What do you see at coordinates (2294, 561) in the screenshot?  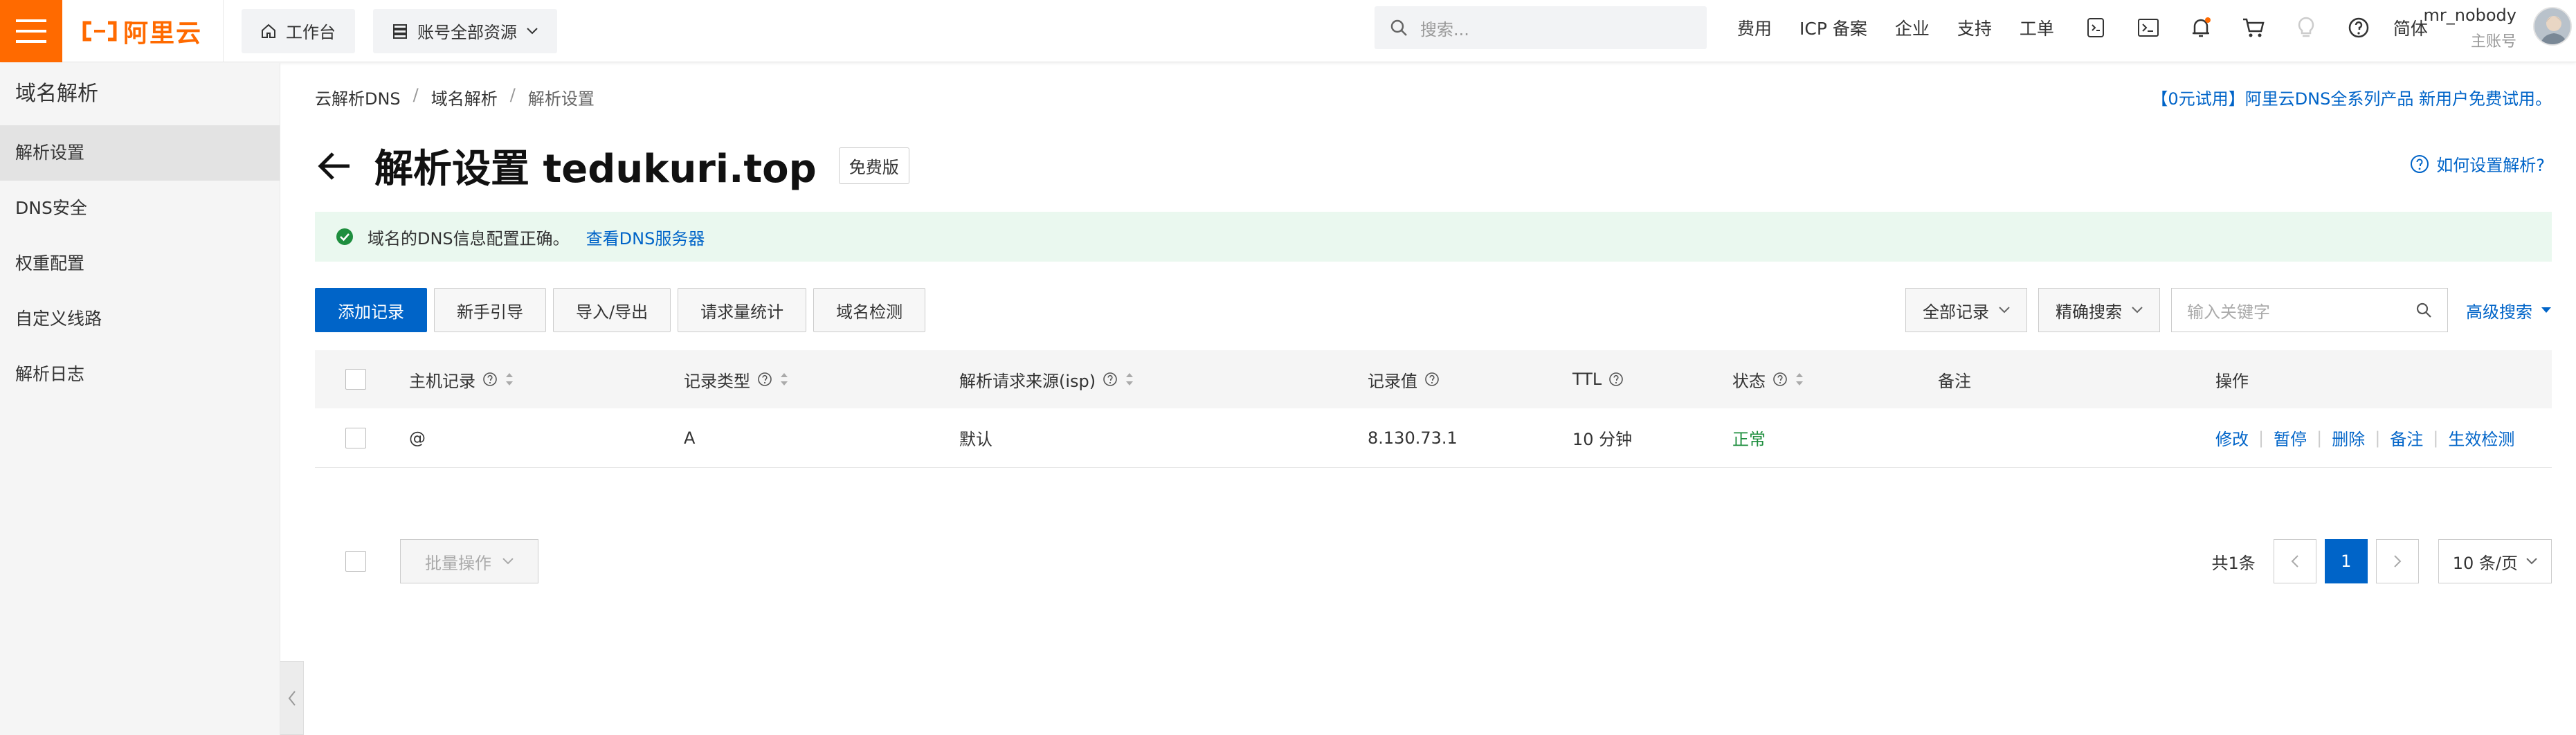 I see `prev-page-button` at bounding box center [2294, 561].